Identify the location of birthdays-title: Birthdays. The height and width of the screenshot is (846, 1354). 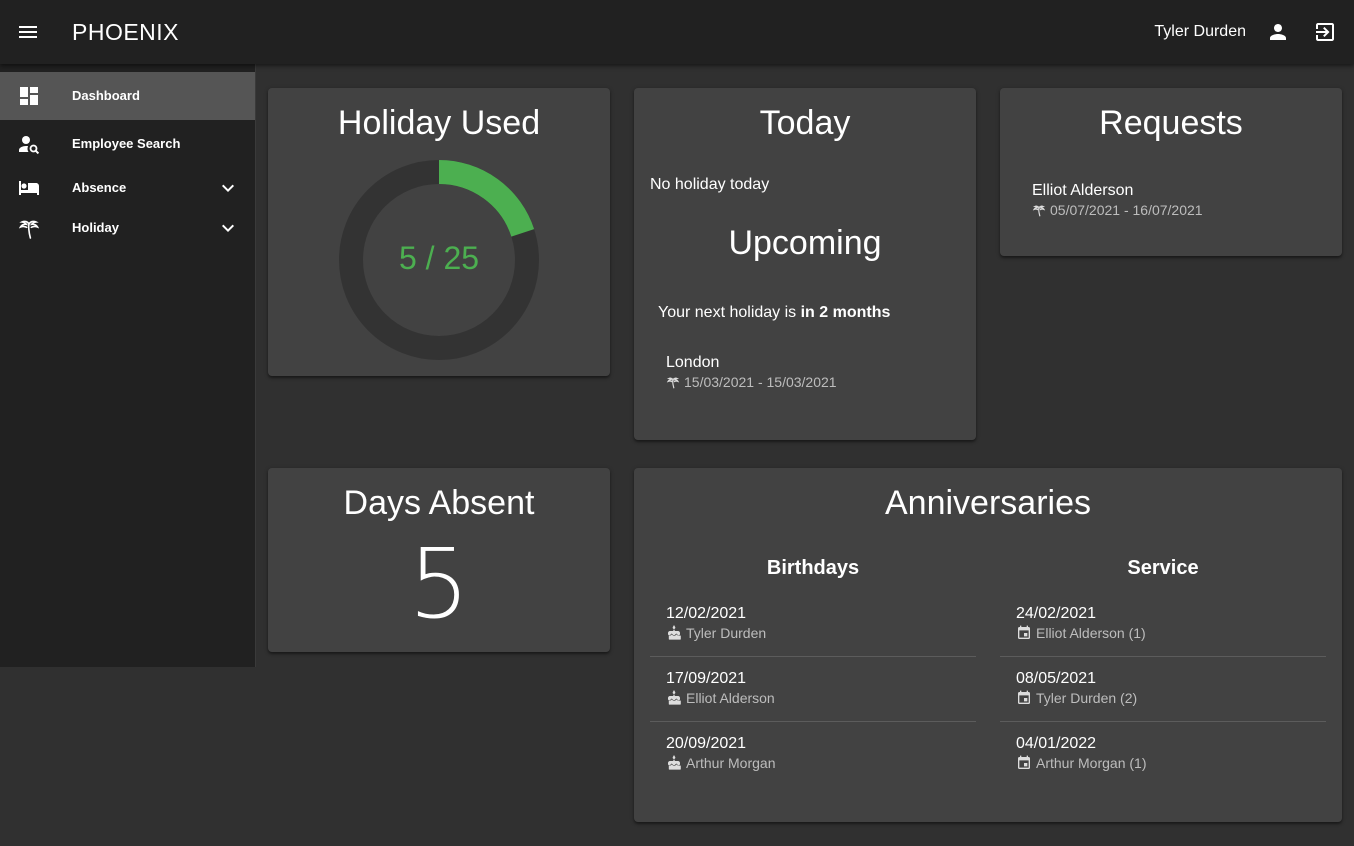
(813, 568).